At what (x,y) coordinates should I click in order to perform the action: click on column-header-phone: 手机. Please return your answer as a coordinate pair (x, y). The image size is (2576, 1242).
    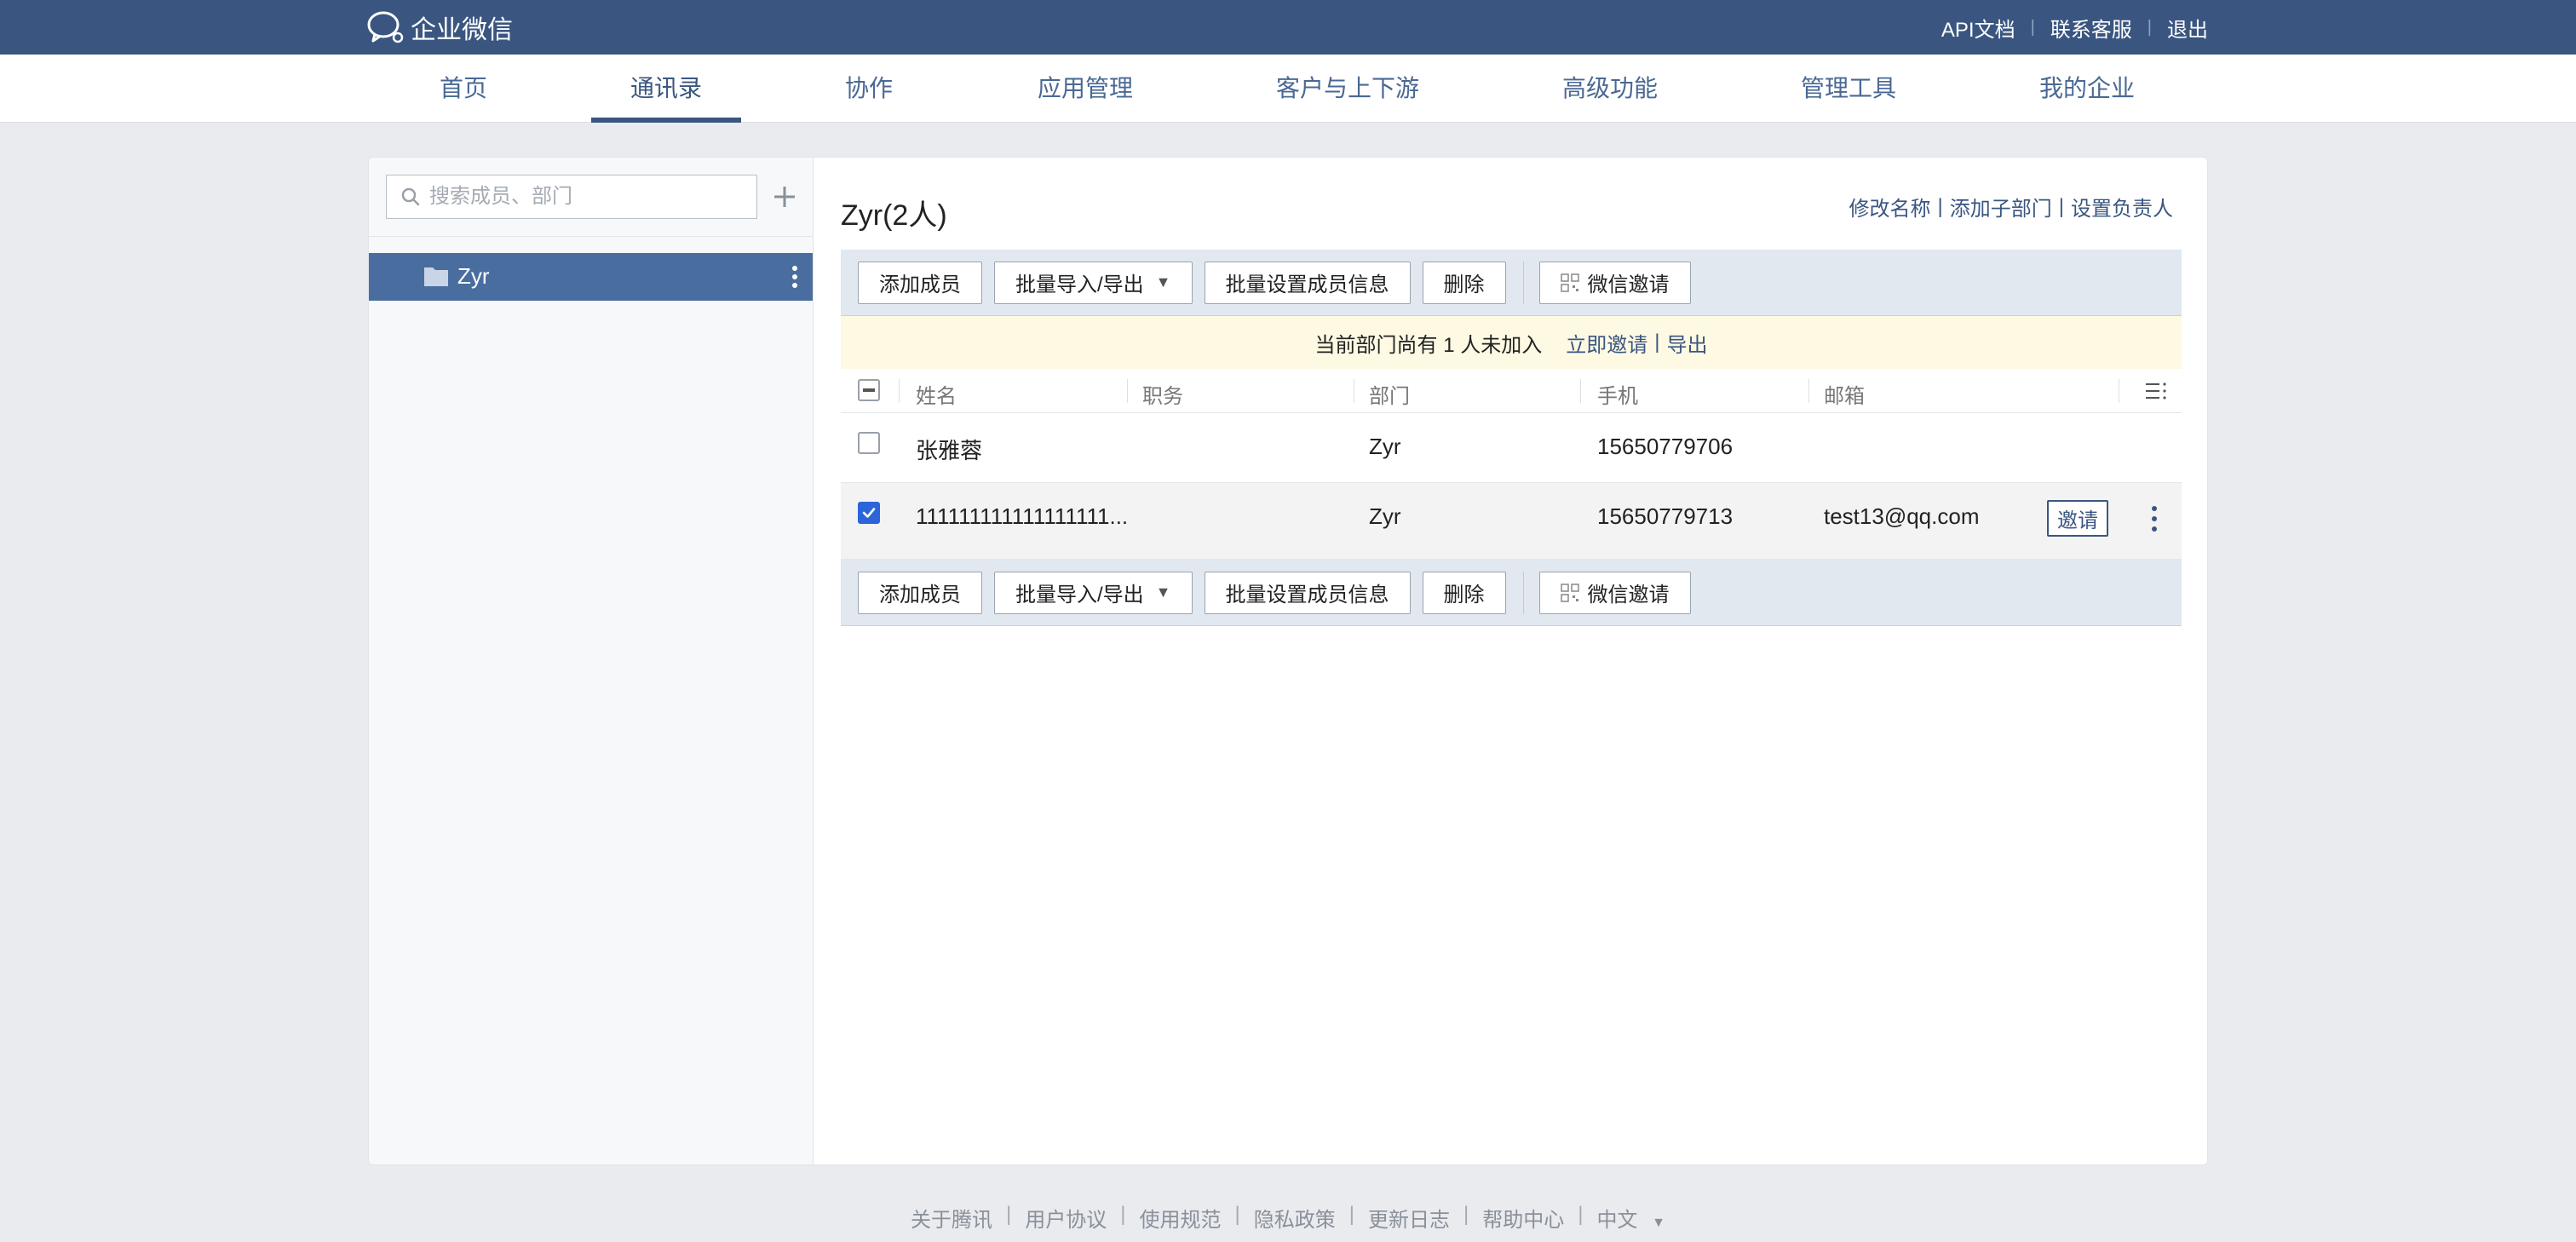
    Looking at the image, I should click on (1618, 394).